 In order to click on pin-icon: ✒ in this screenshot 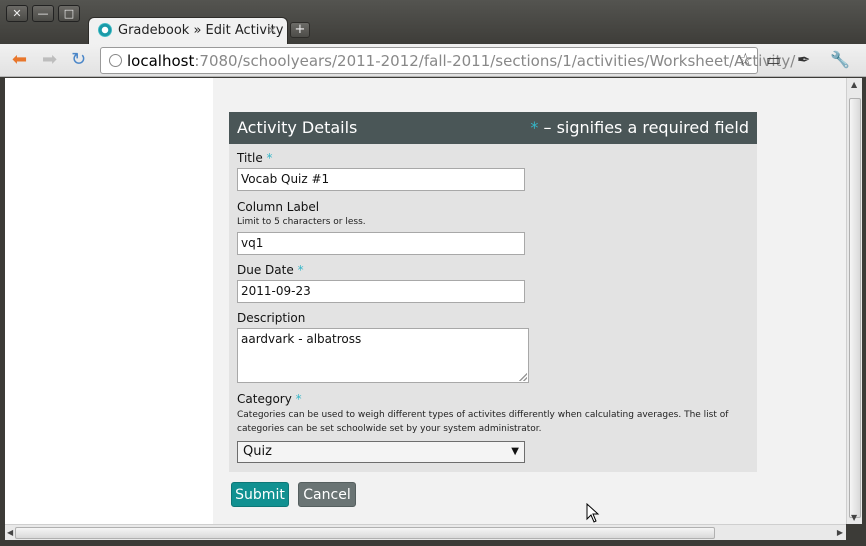, I will do `click(803, 60)`.